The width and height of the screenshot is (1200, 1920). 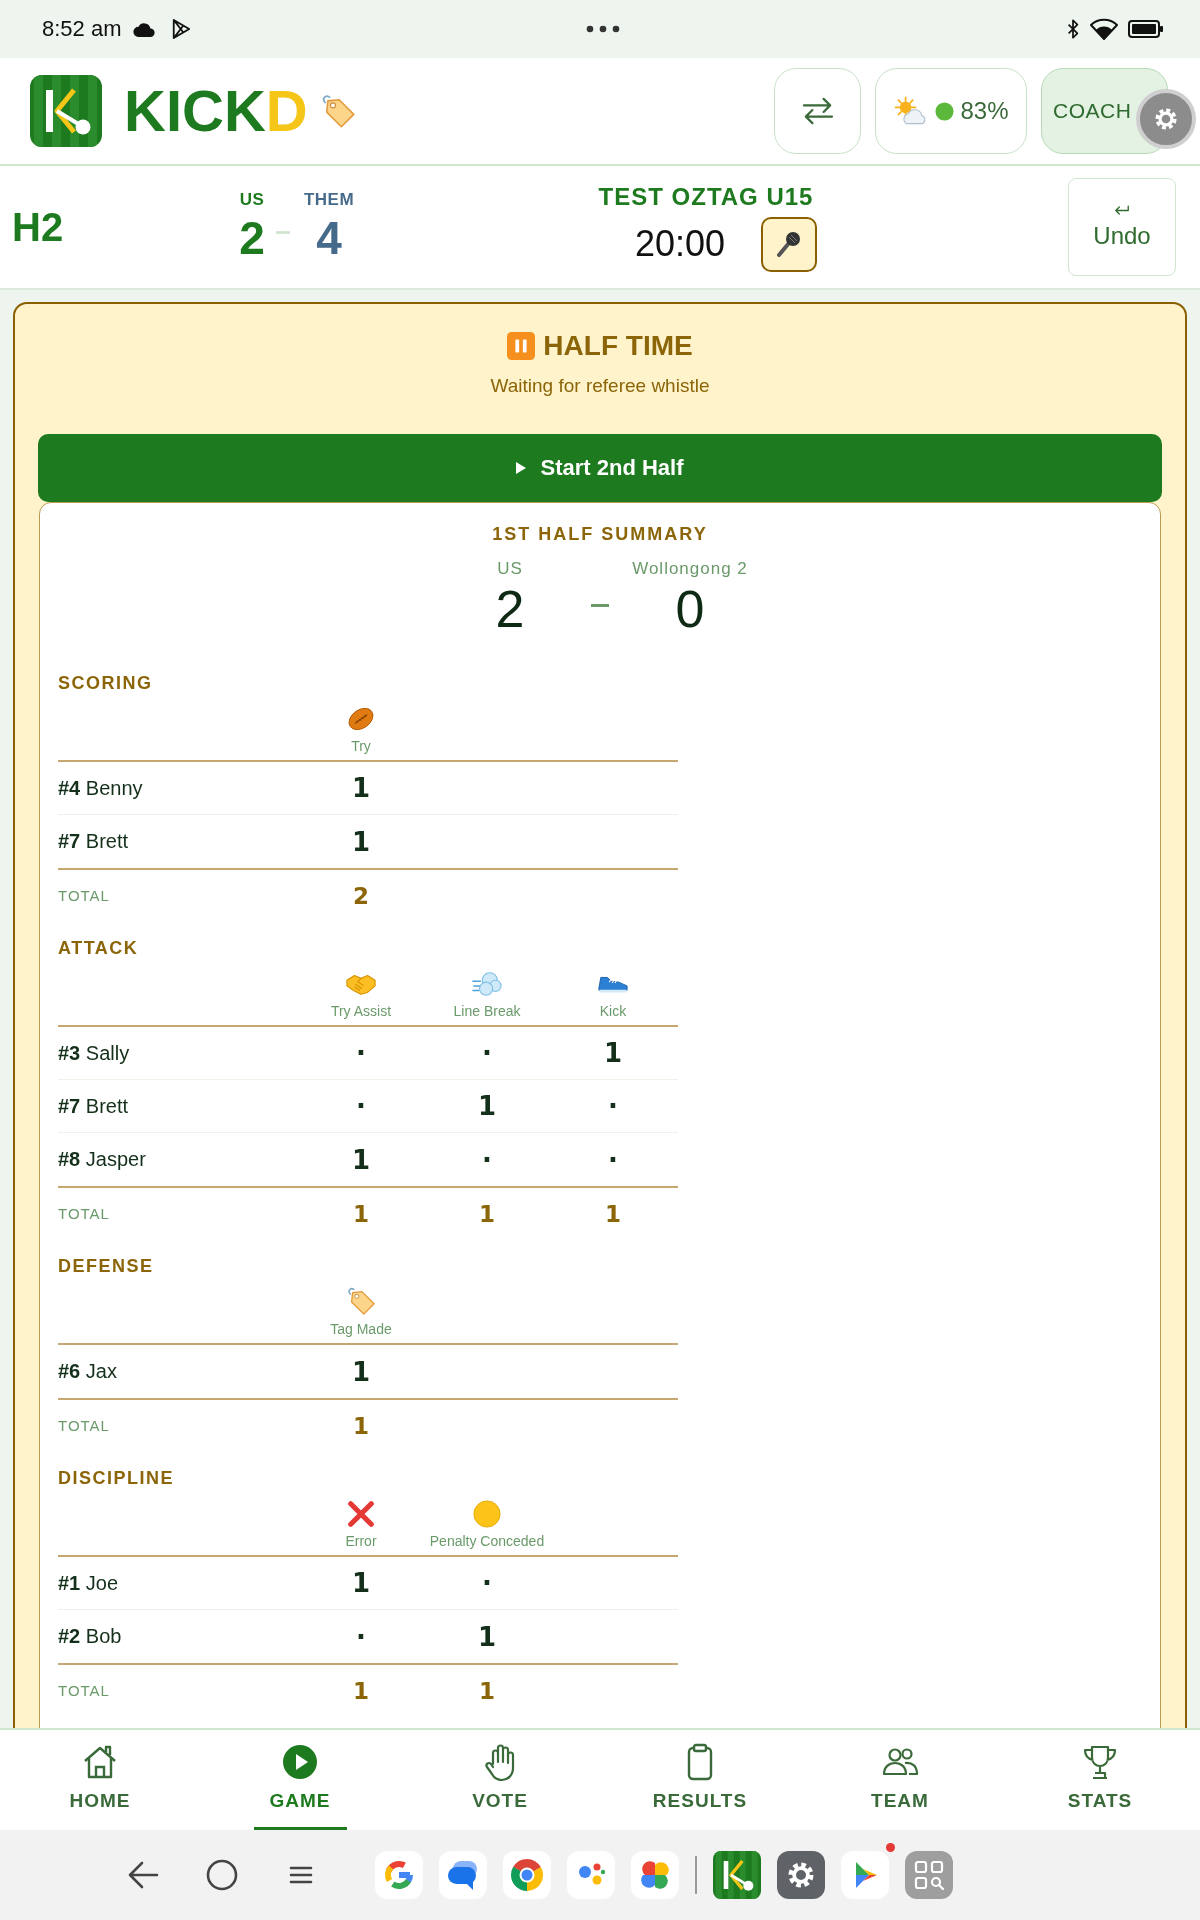 What do you see at coordinates (600, 468) in the screenshot?
I see `start-half-button: Start 2nd Half` at bounding box center [600, 468].